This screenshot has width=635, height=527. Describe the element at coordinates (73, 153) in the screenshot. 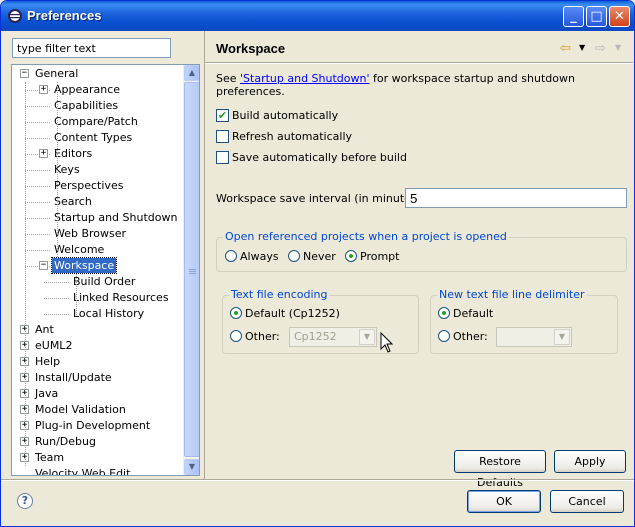

I see `tree-item-label: Editors` at that location.